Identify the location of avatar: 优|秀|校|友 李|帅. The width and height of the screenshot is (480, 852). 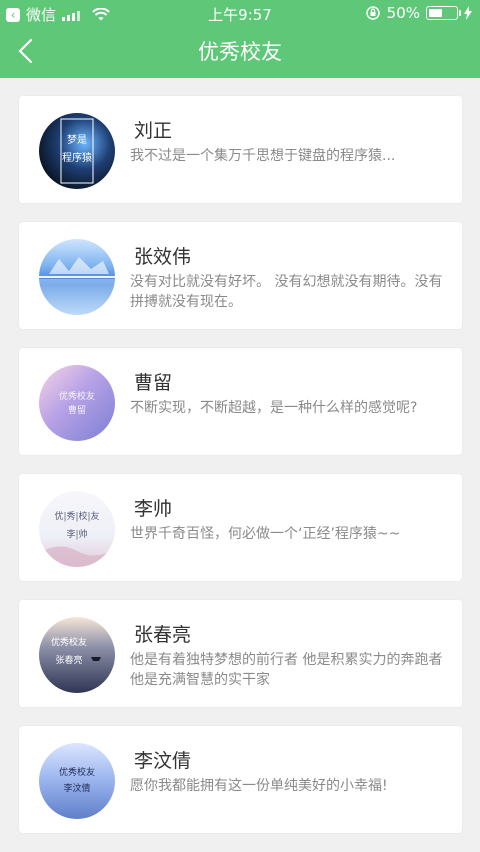
(77, 529).